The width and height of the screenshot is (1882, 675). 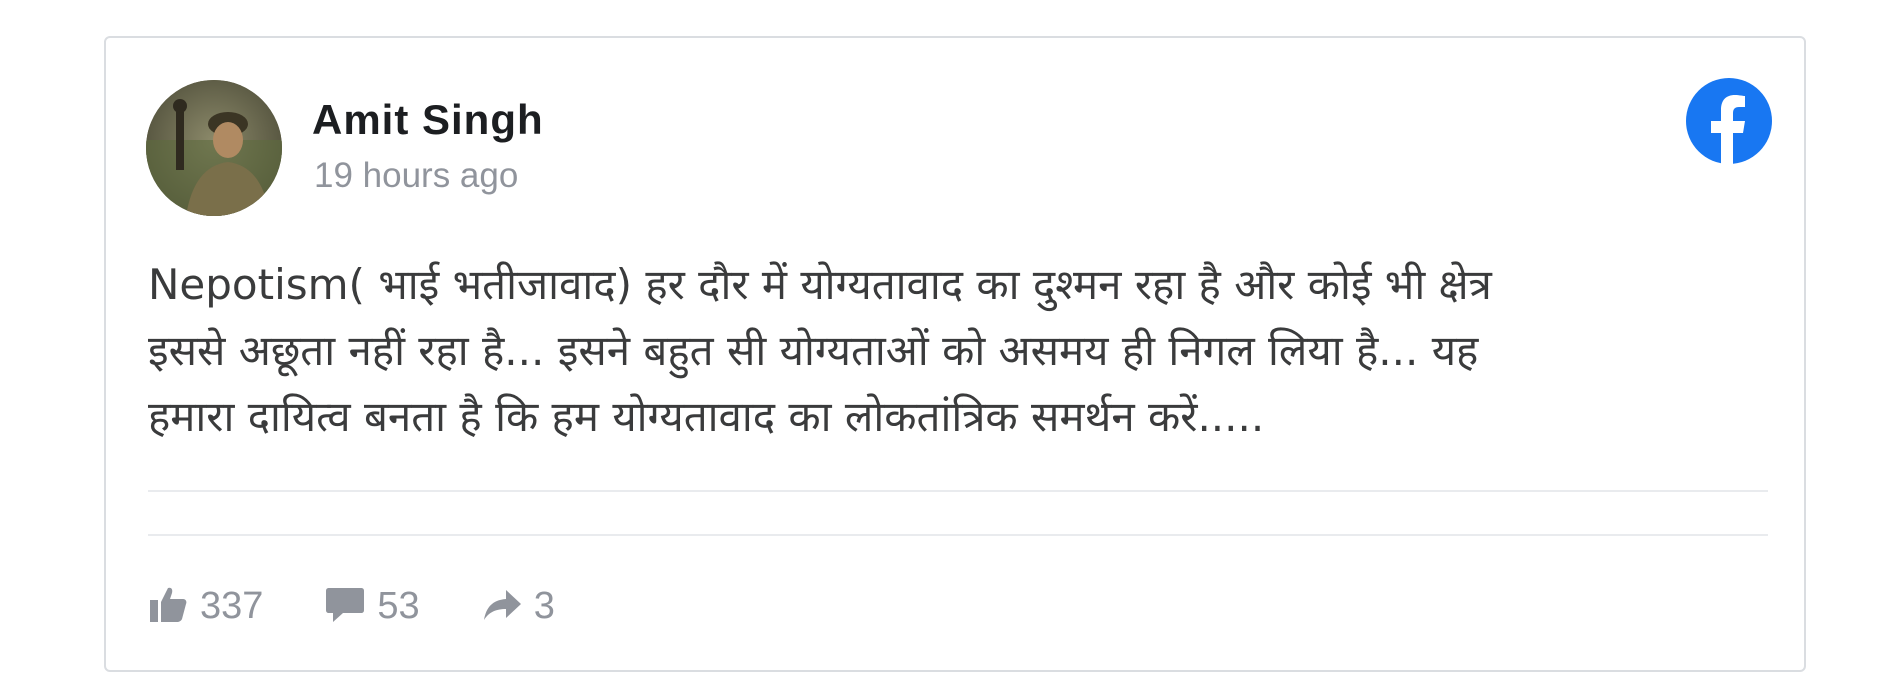 I want to click on avatar, so click(x=214, y=148).